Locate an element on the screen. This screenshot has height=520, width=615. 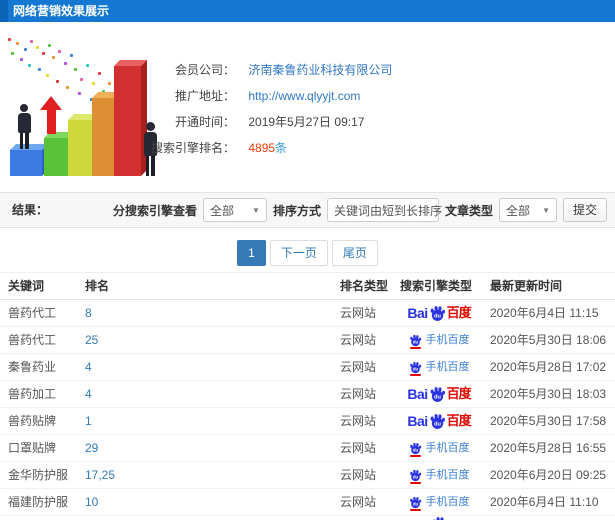
last-page-button: 尾页 is located at coordinates (354, 253).